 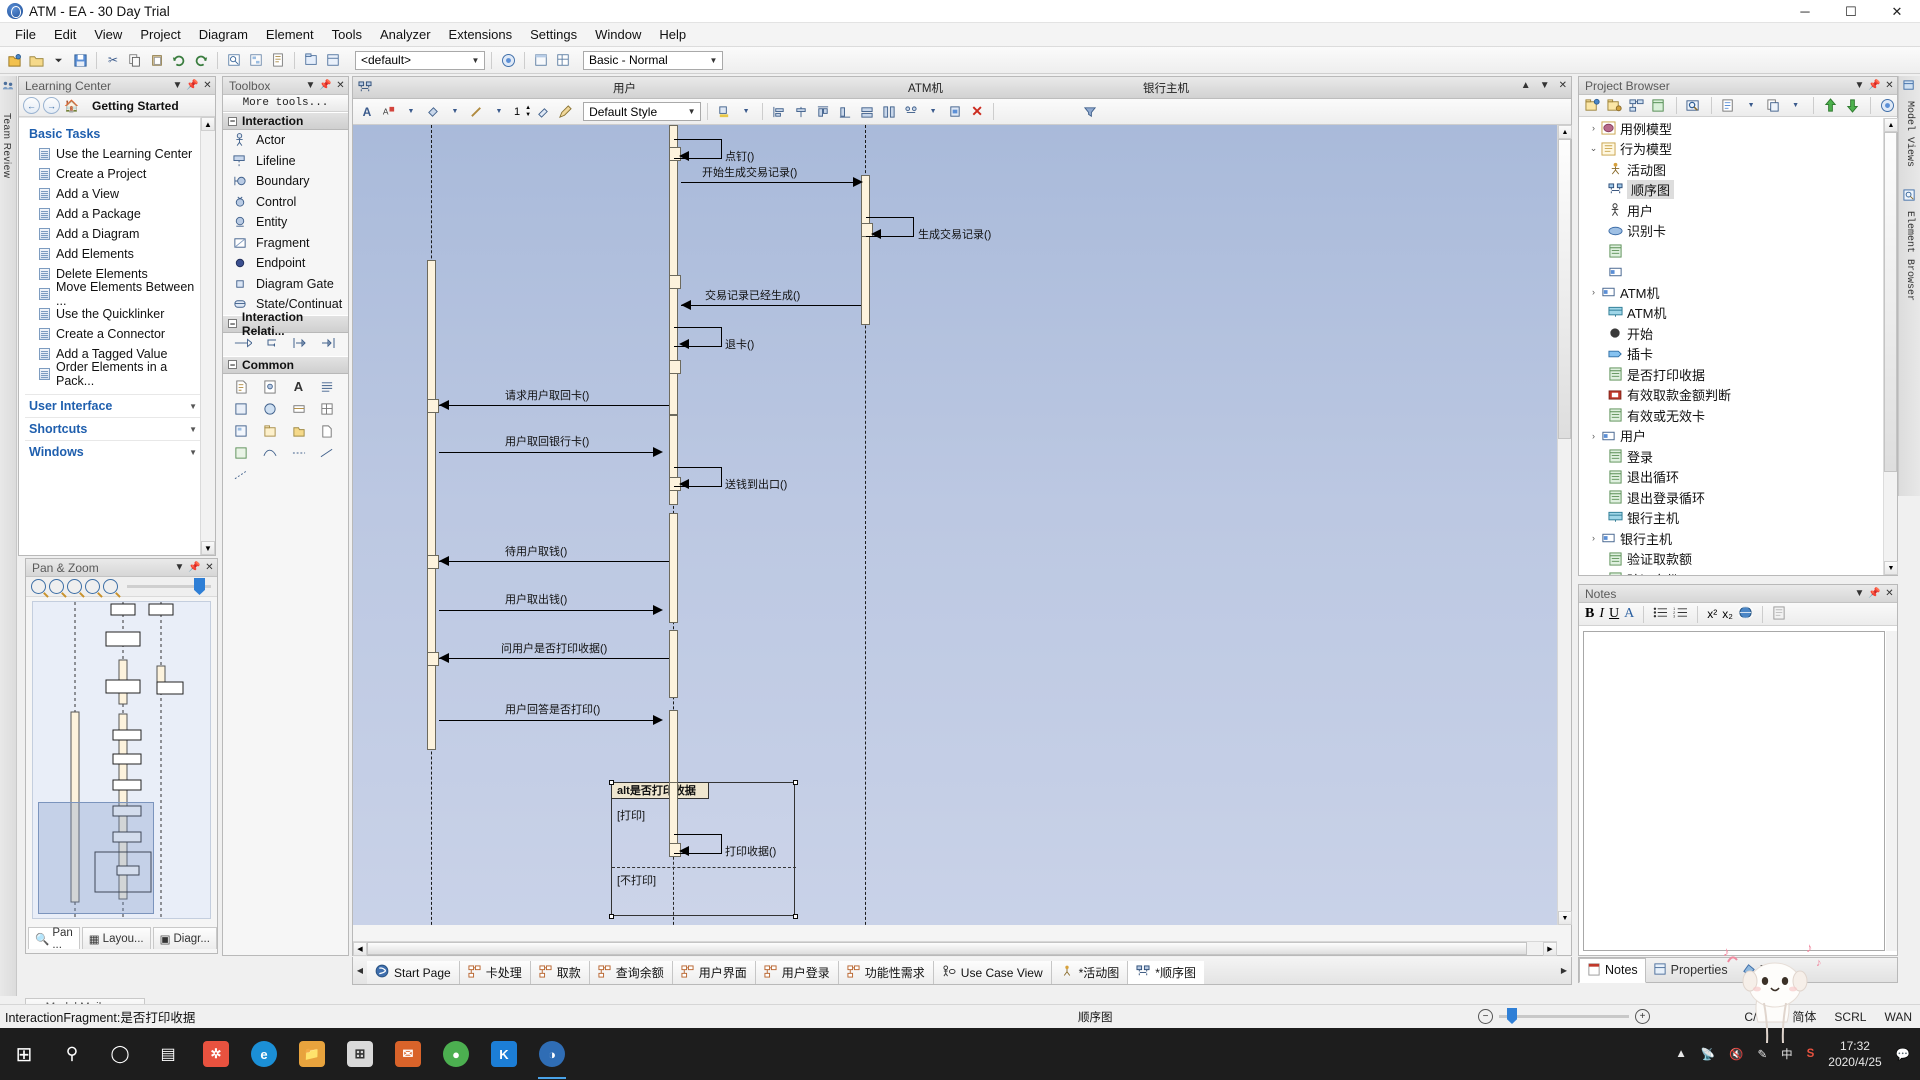 What do you see at coordinates (752, 295) in the screenshot?
I see `message-label: 交易记录已经生成()` at bounding box center [752, 295].